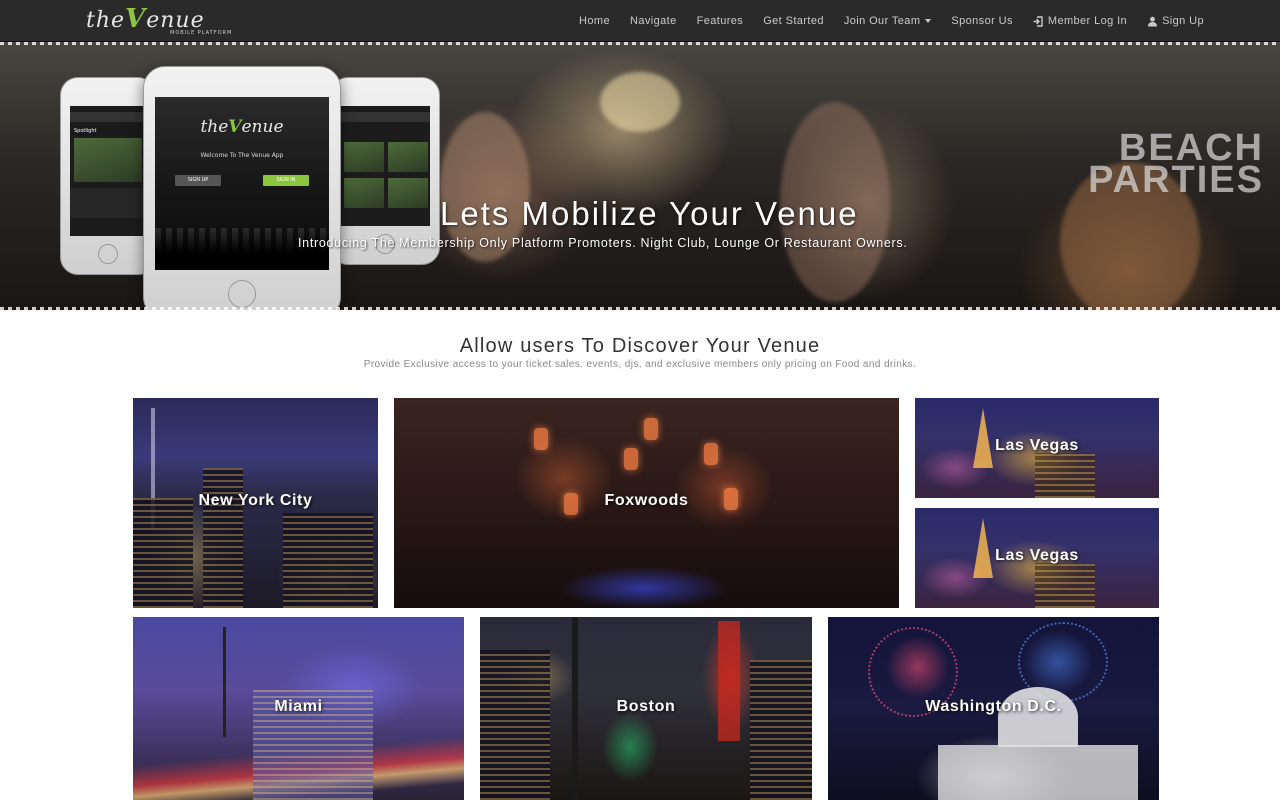 This screenshot has height=800, width=1280. I want to click on capitol-building-shape, so click(1038, 772).